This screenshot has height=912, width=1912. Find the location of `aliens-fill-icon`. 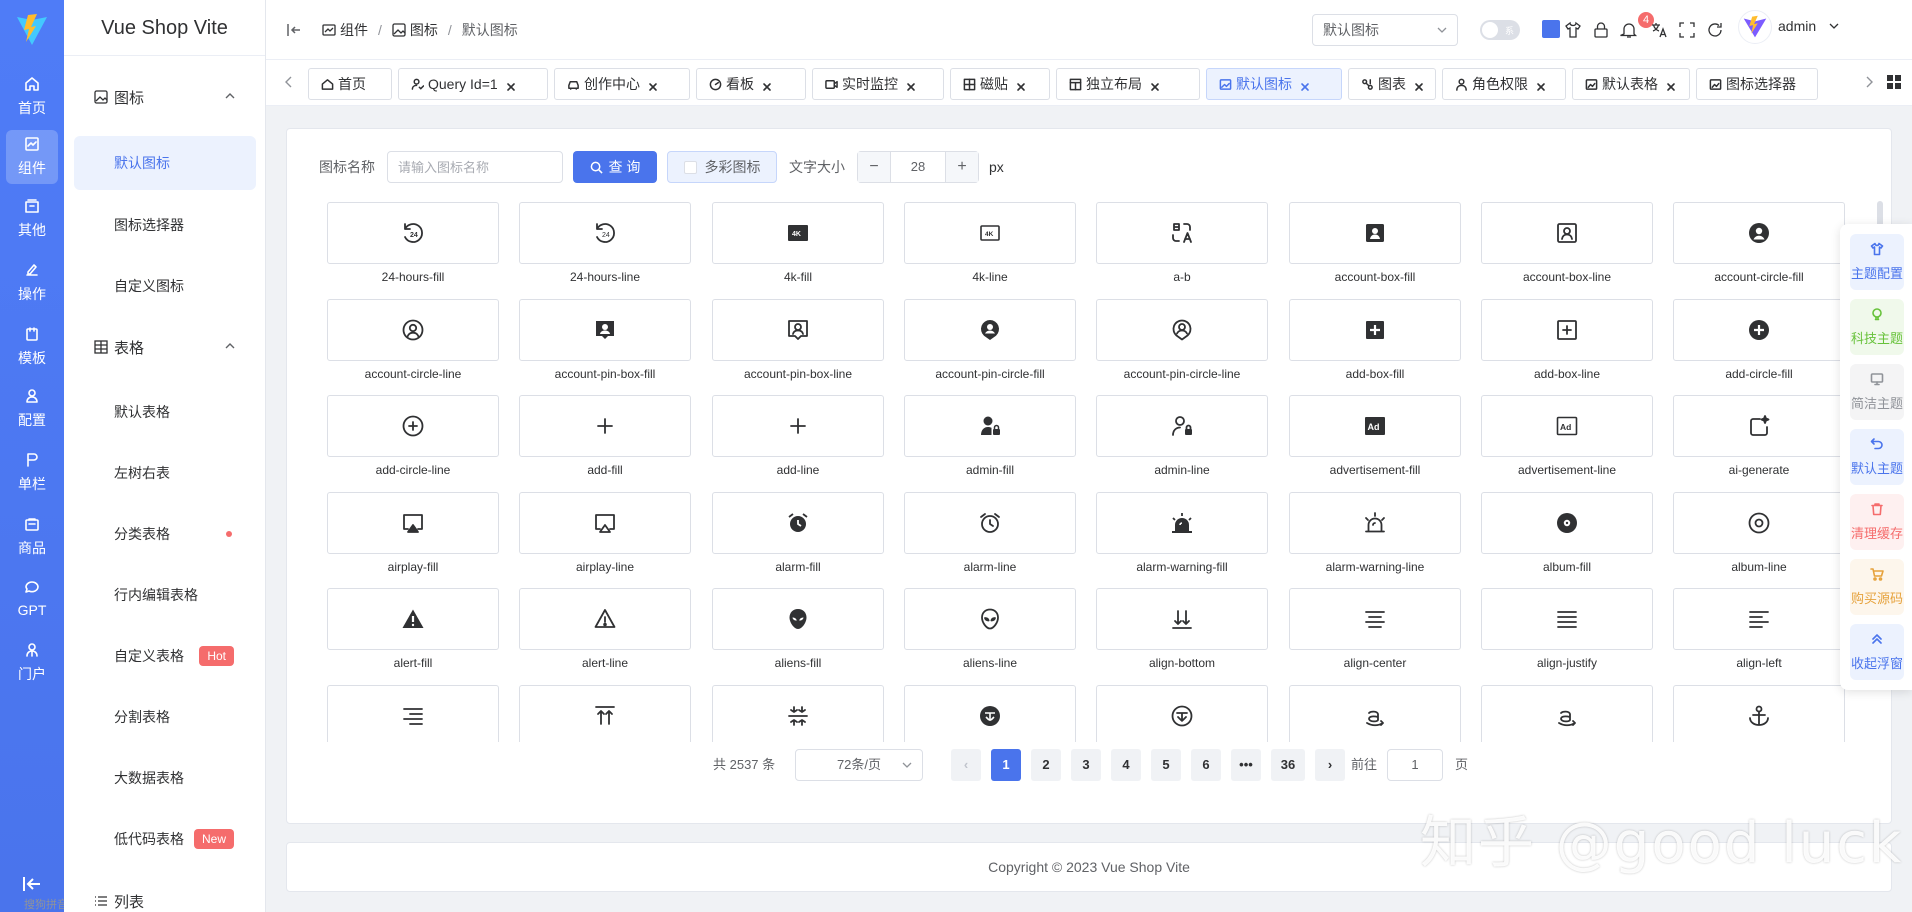

aliens-fill-icon is located at coordinates (798, 619).